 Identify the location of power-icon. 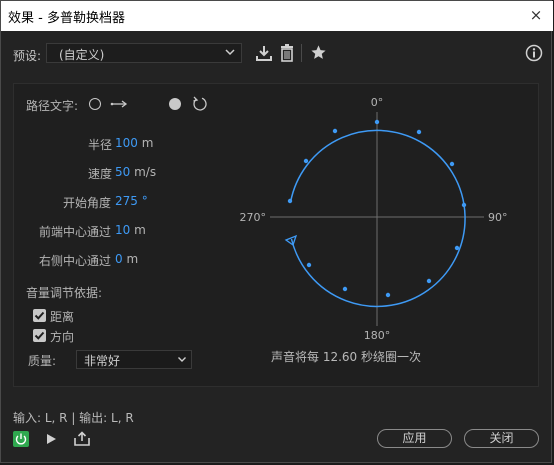
(21, 439).